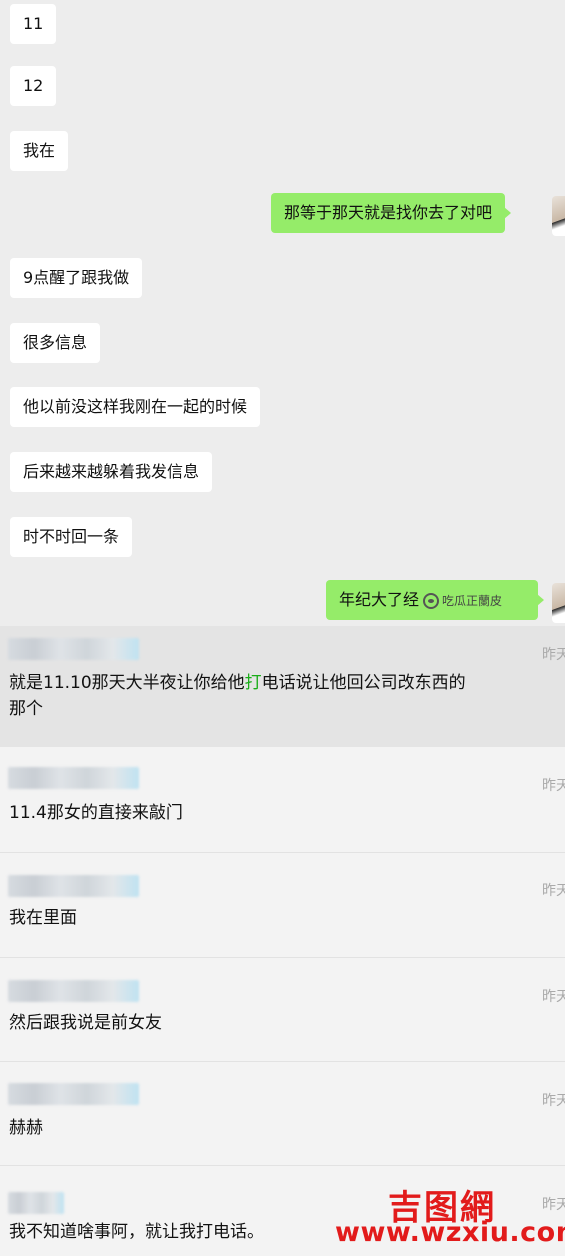 This screenshot has height=1256, width=565. I want to click on wechat-watermark: 吃瓜正蘭皮, so click(462, 600).